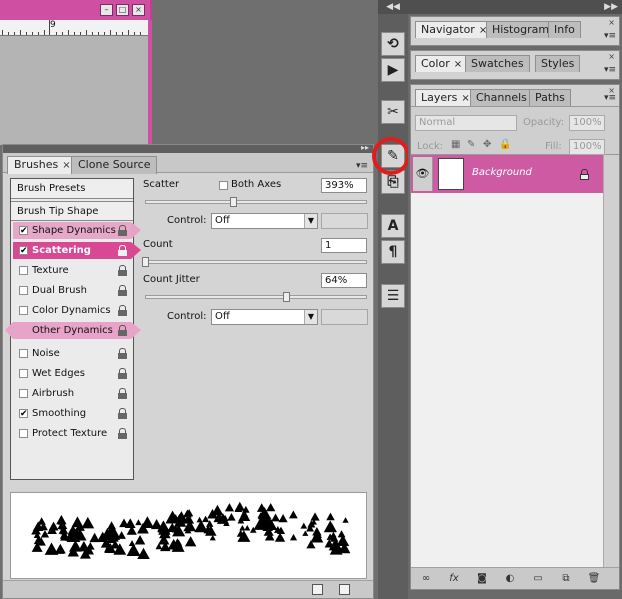  Describe the element at coordinates (72, 310) in the screenshot. I see `list-item-color-dynamics: Color Dynamics` at that location.